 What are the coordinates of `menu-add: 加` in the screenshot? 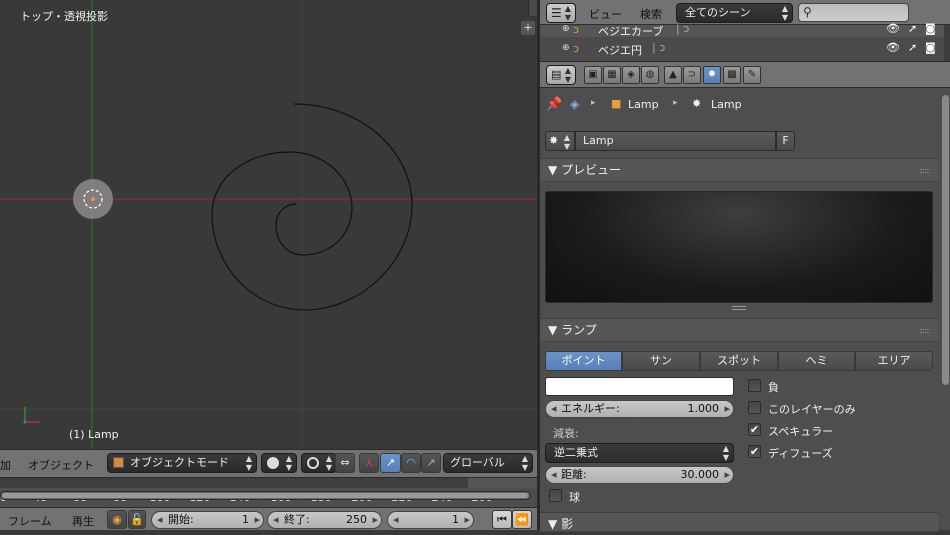 It's located at (5, 465).